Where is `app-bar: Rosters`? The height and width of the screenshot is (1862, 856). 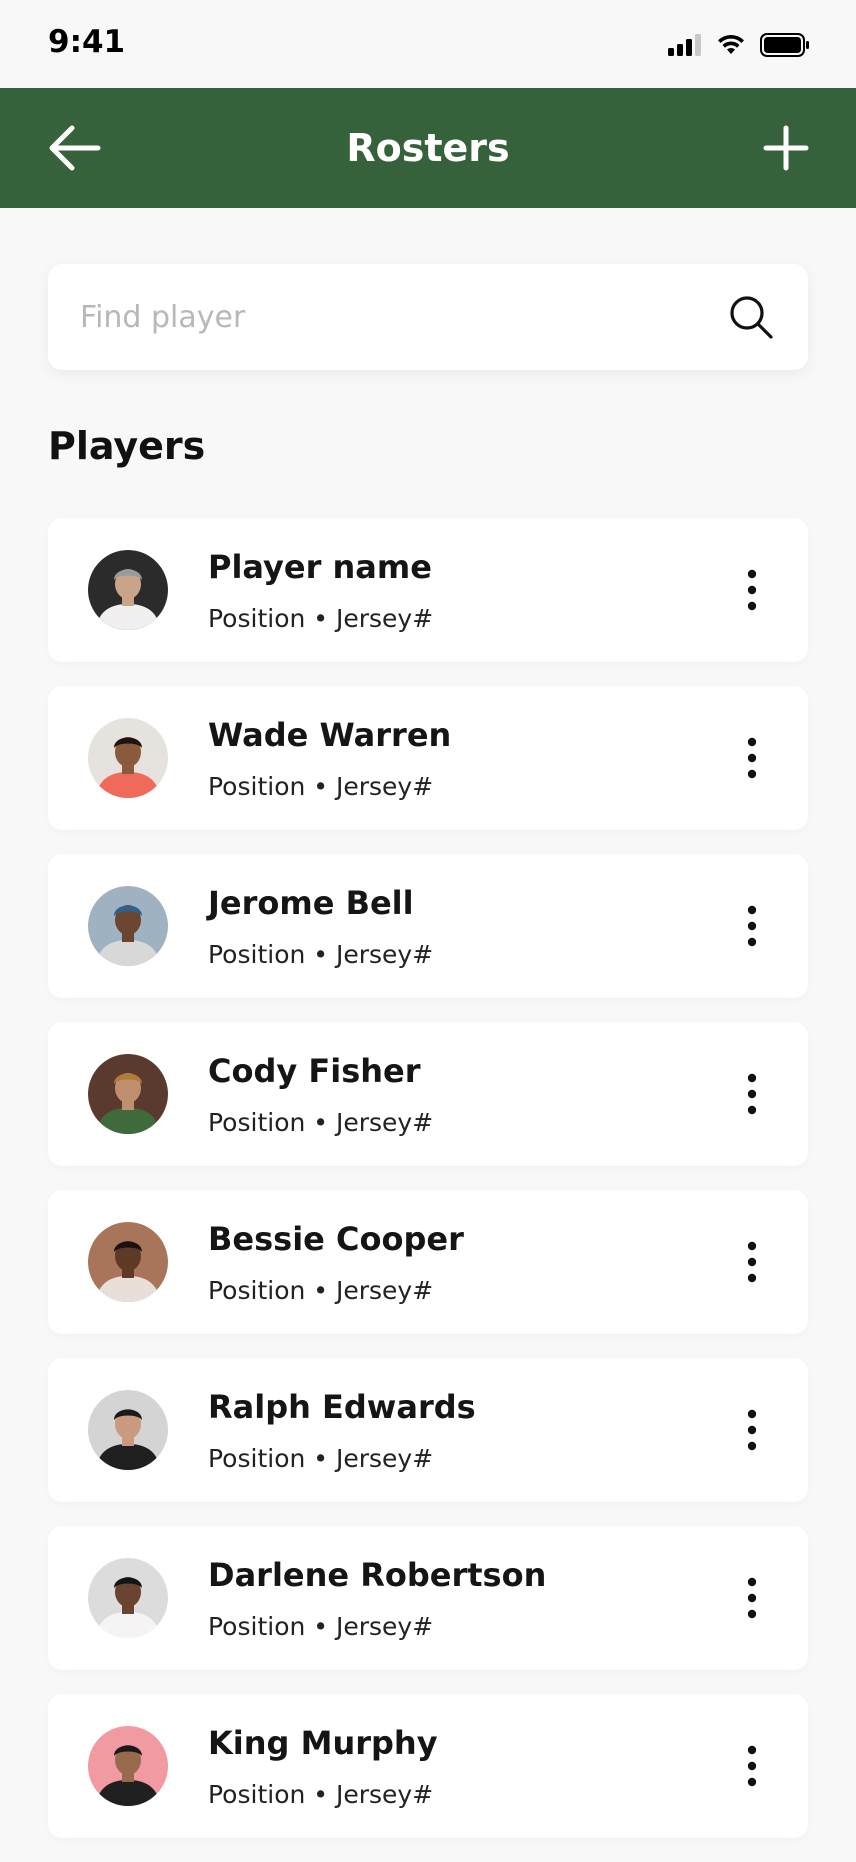 app-bar: Rosters is located at coordinates (428, 148).